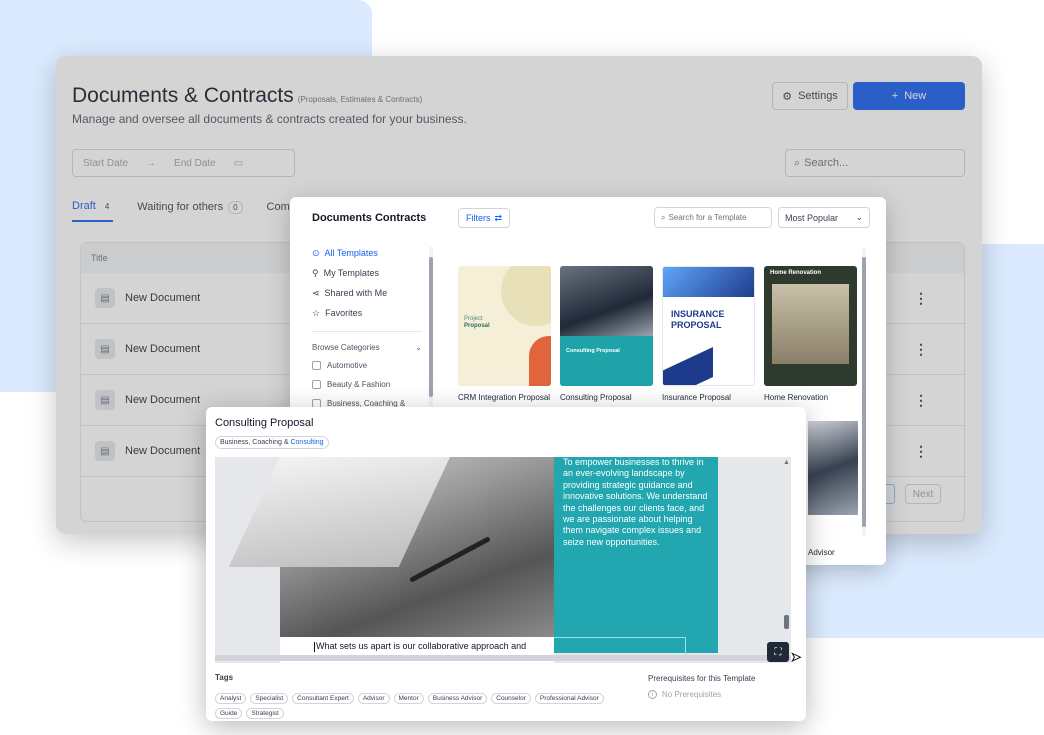  I want to click on category-chip: Business, Coaching & Consulting, so click(272, 442).